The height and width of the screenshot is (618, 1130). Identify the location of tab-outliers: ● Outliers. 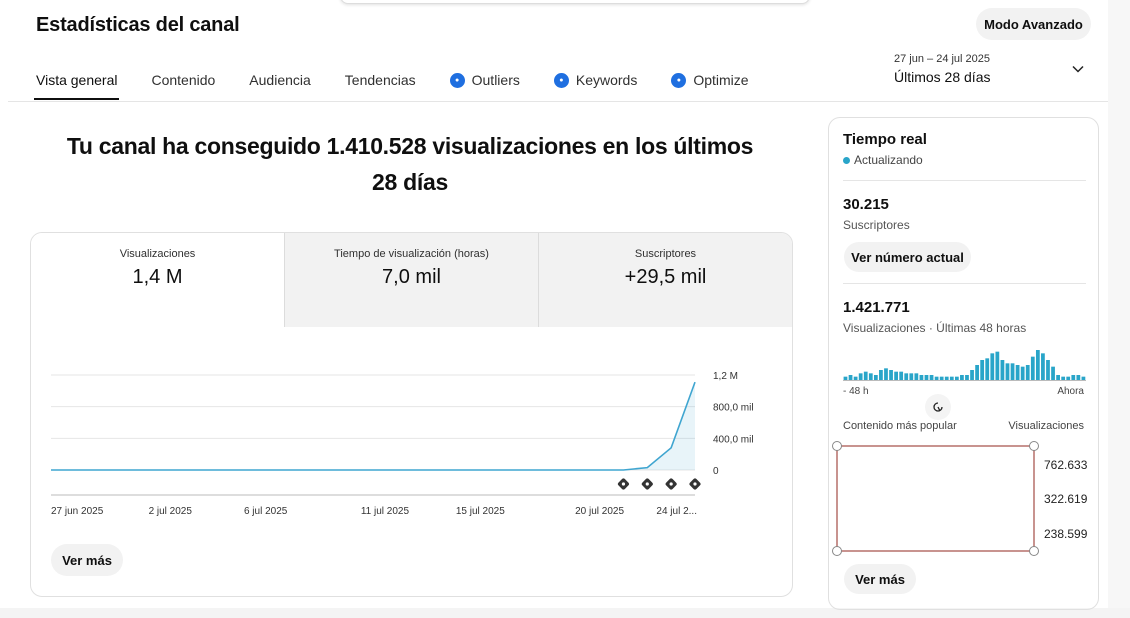
(484, 87).